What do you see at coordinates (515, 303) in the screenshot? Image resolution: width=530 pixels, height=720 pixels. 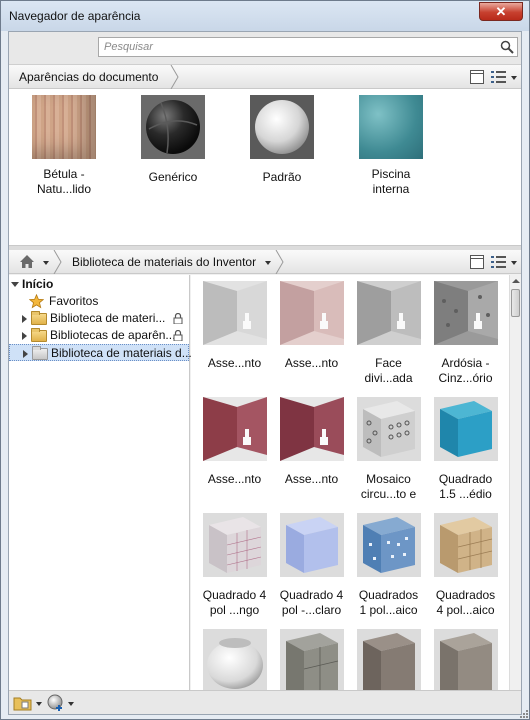 I see `scrollbar-thumb` at bounding box center [515, 303].